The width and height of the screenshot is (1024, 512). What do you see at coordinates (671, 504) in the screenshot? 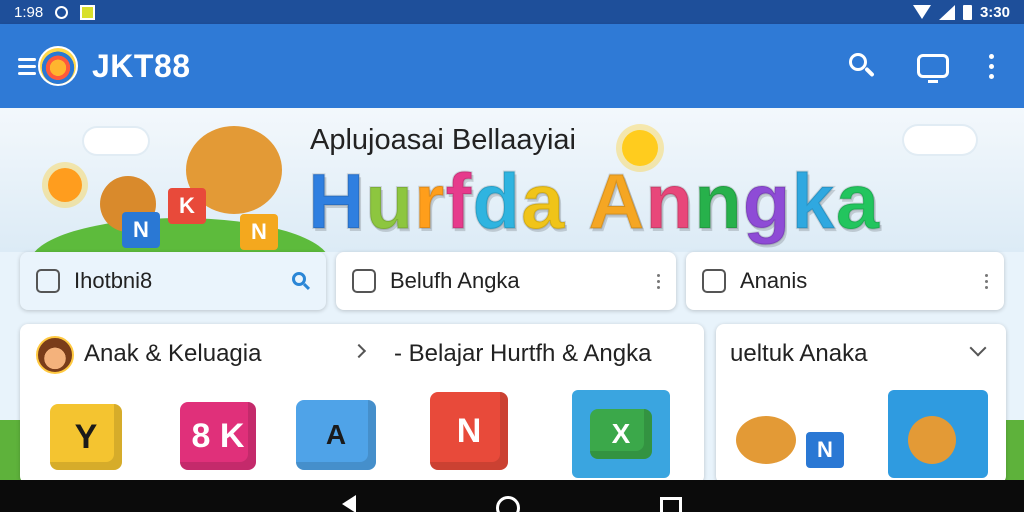
I see `recents-icon` at bounding box center [671, 504].